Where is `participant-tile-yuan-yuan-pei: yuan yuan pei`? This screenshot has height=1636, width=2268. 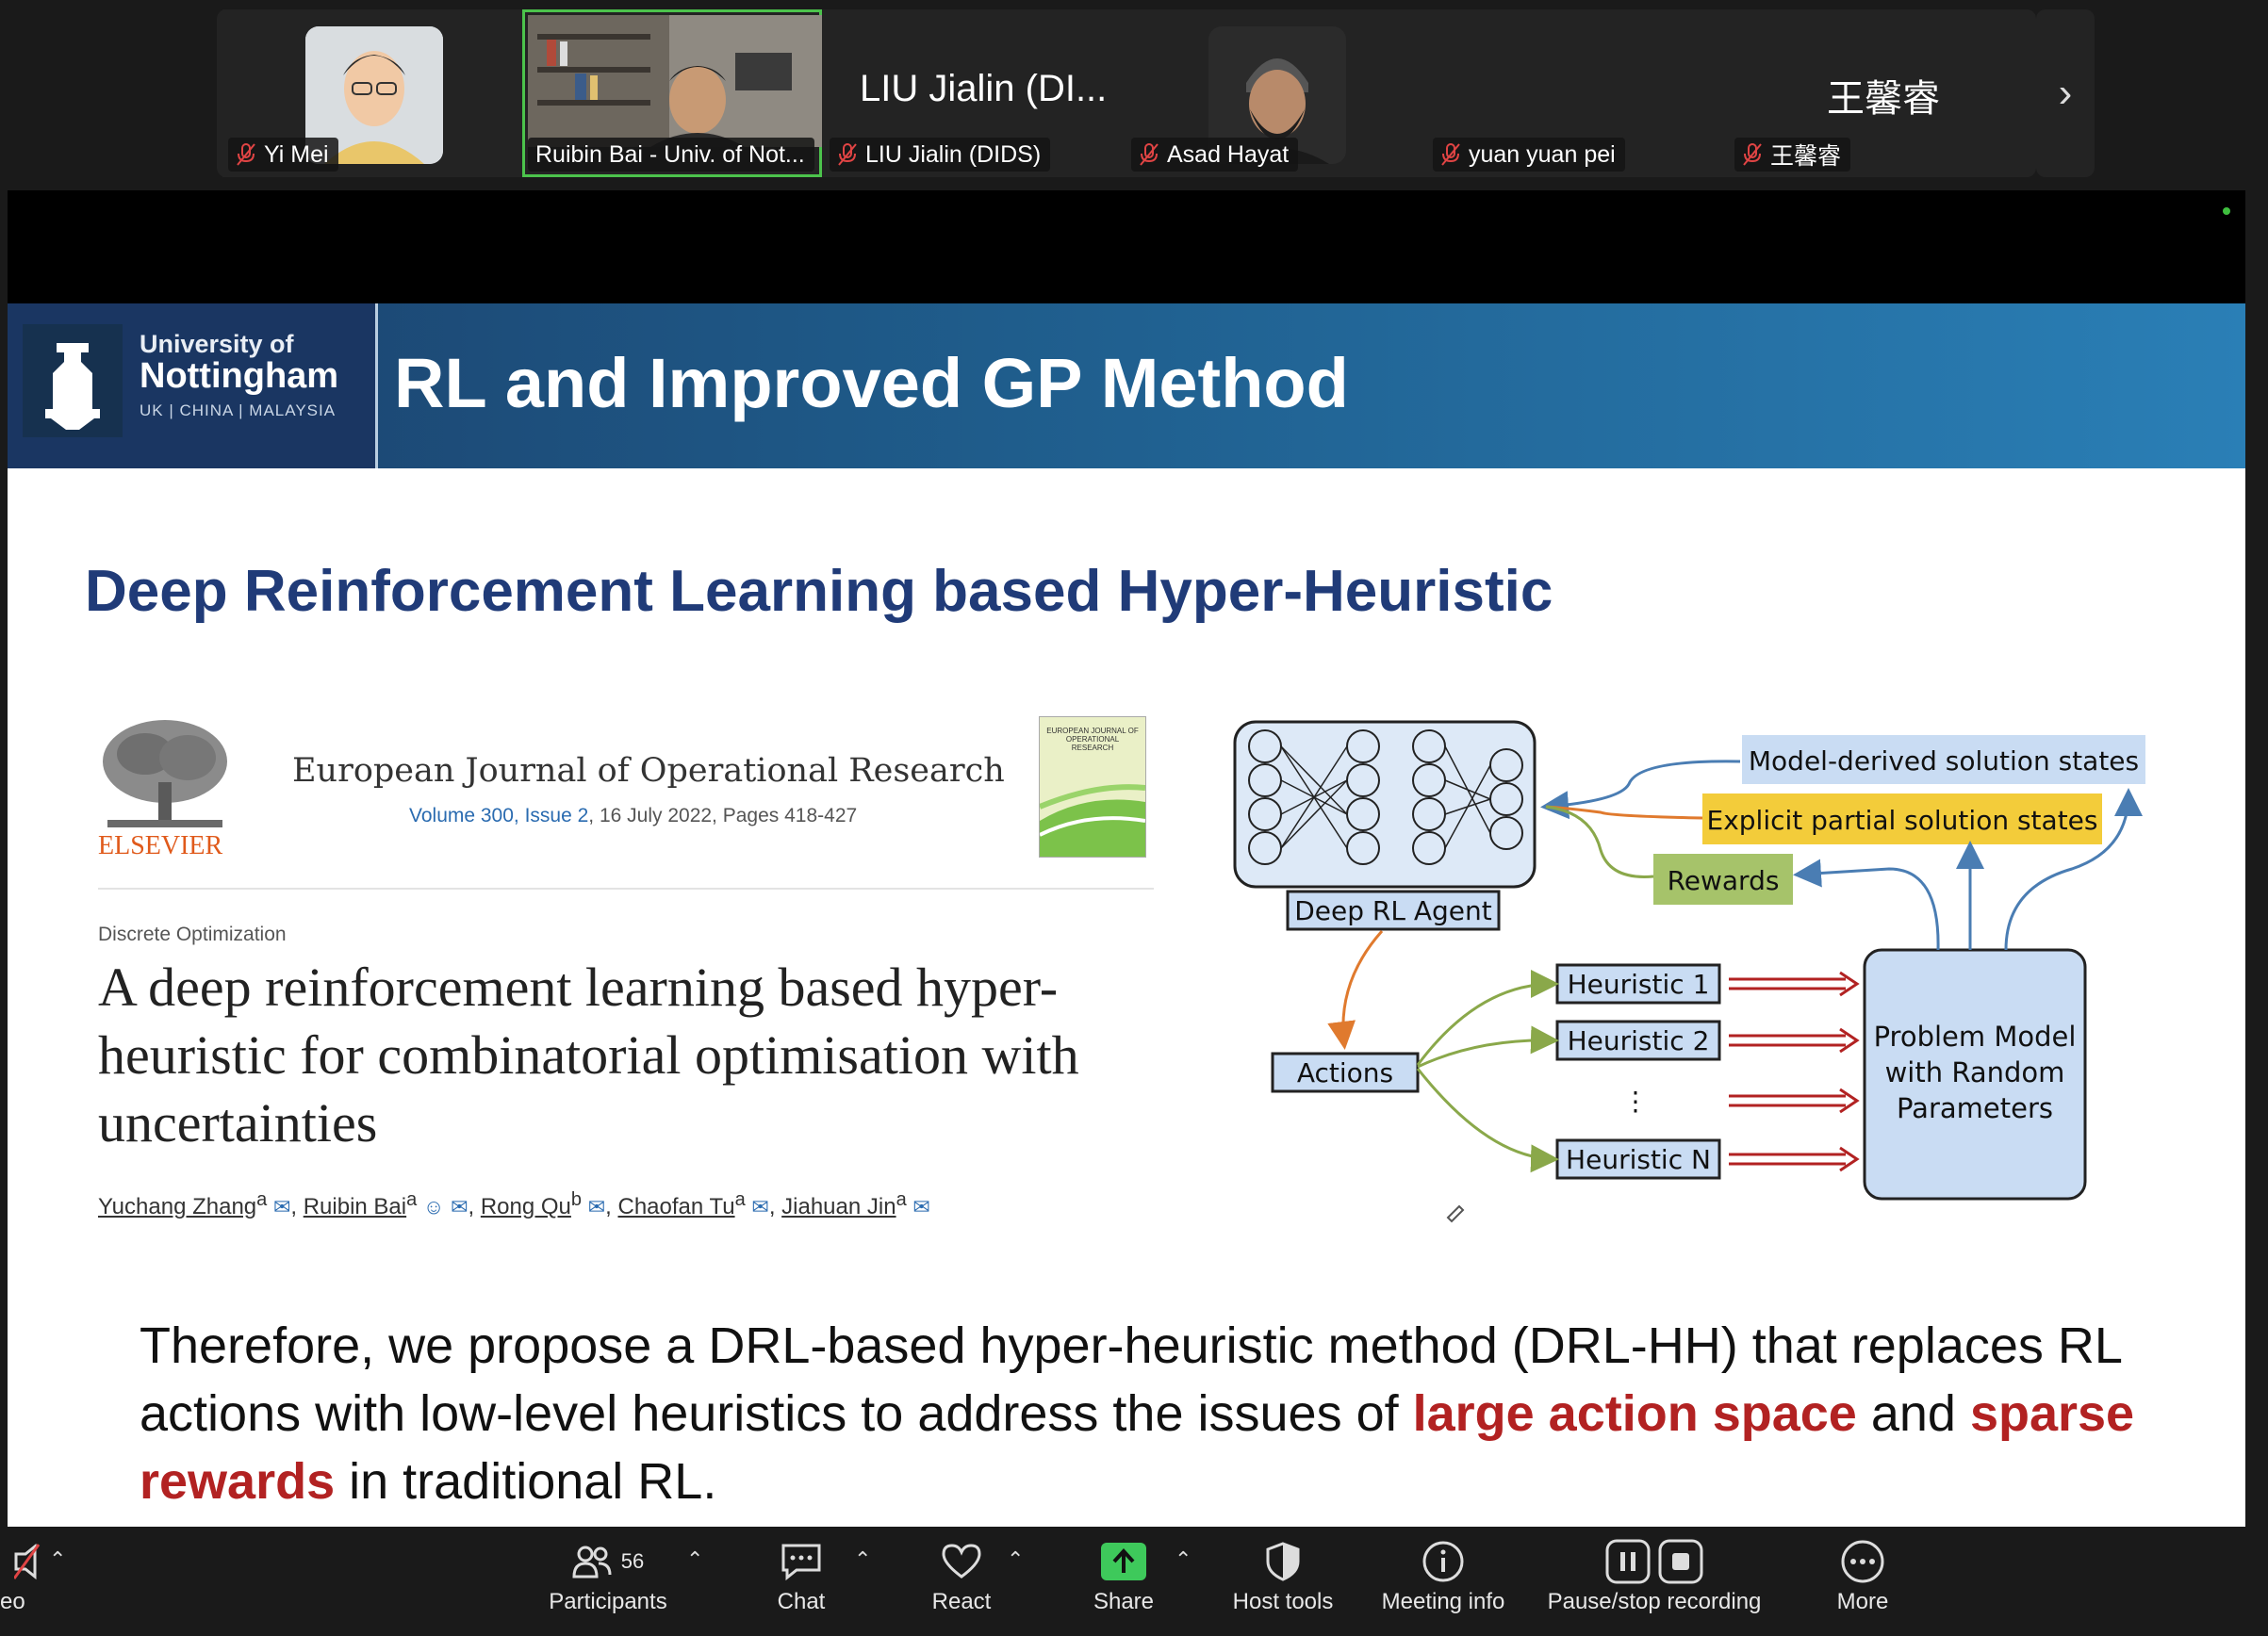 participant-tile-yuan-yuan-pei: yuan yuan pei is located at coordinates (1577, 93).